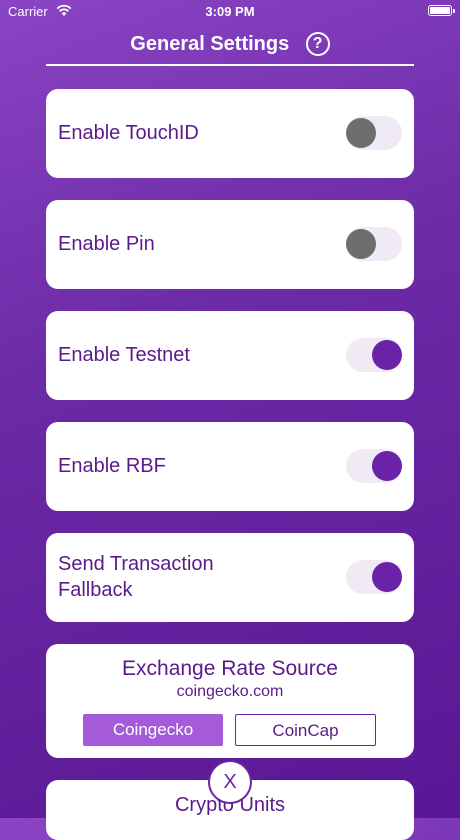 Image resolution: width=460 pixels, height=840 pixels. What do you see at coordinates (230, 355) in the screenshot?
I see `testnet-setting-card: Enable Testnet` at bounding box center [230, 355].